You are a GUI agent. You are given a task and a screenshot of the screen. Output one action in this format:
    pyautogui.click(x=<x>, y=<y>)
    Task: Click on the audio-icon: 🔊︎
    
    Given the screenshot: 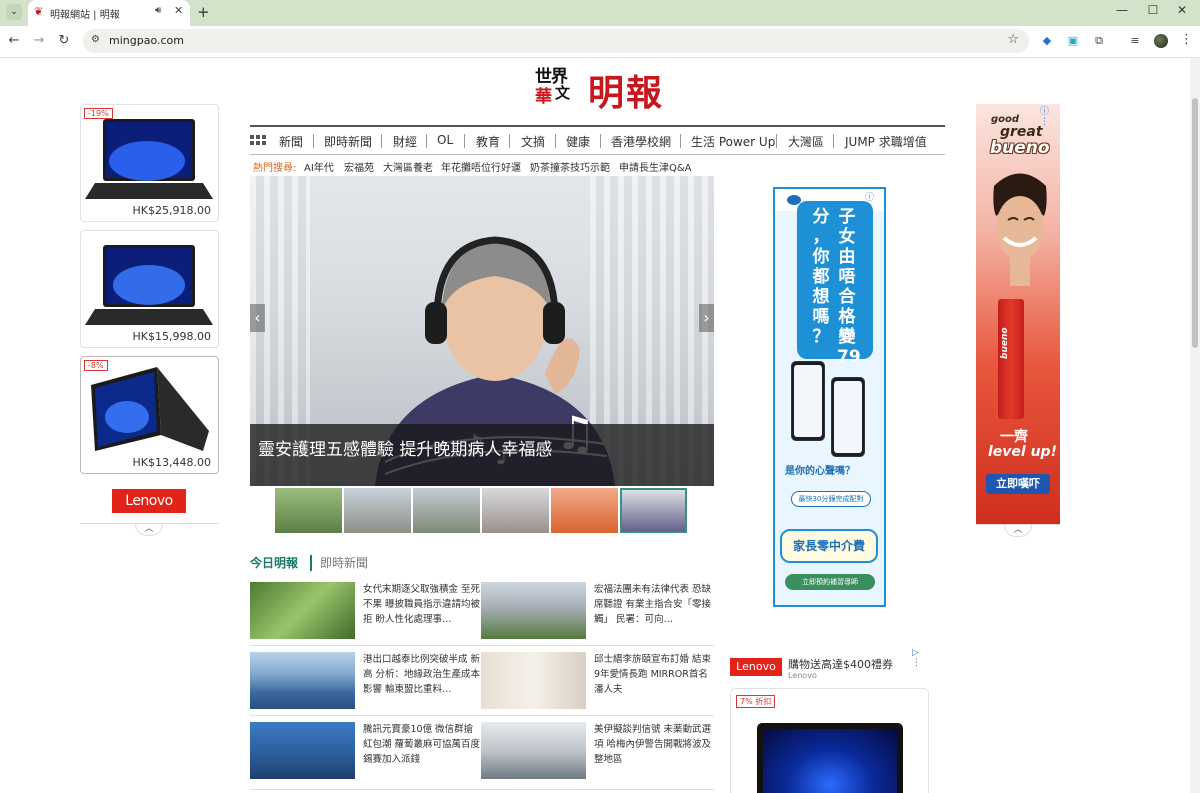 What is the action you would take?
    pyautogui.click(x=158, y=10)
    